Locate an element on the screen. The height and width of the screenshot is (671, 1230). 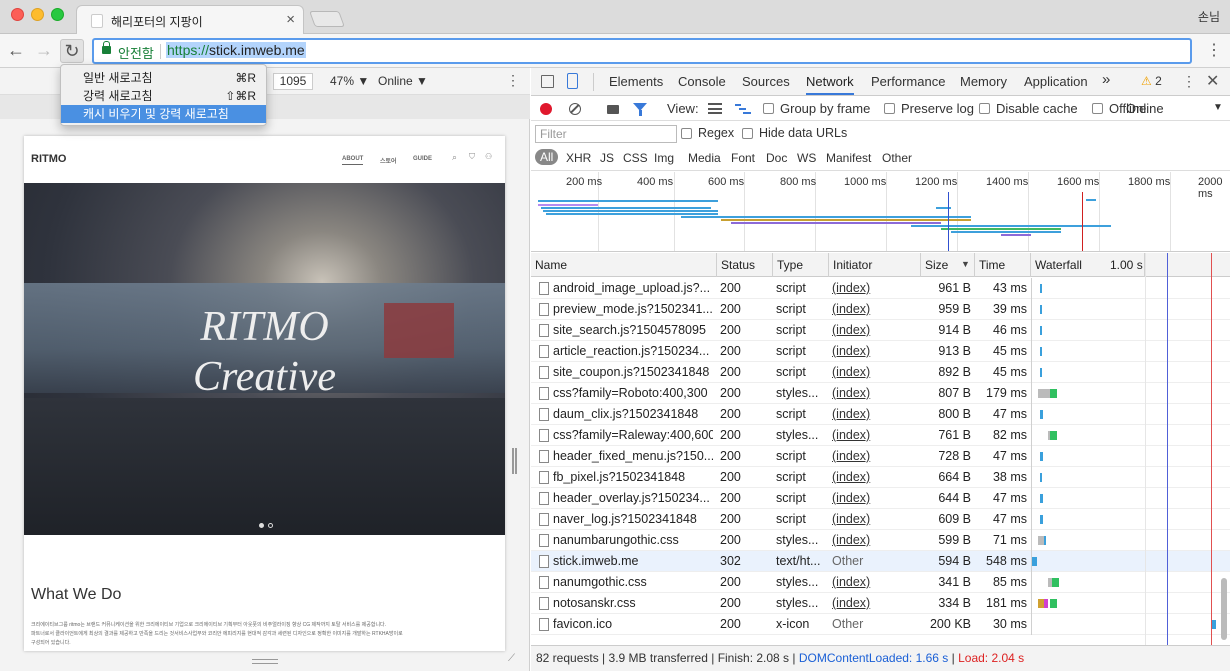
site-cart-icon: ⛉ is located at coordinates (472, 157).